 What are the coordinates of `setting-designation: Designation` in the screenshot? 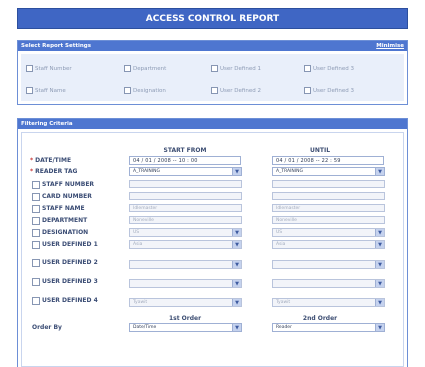 It's located at (145, 90).